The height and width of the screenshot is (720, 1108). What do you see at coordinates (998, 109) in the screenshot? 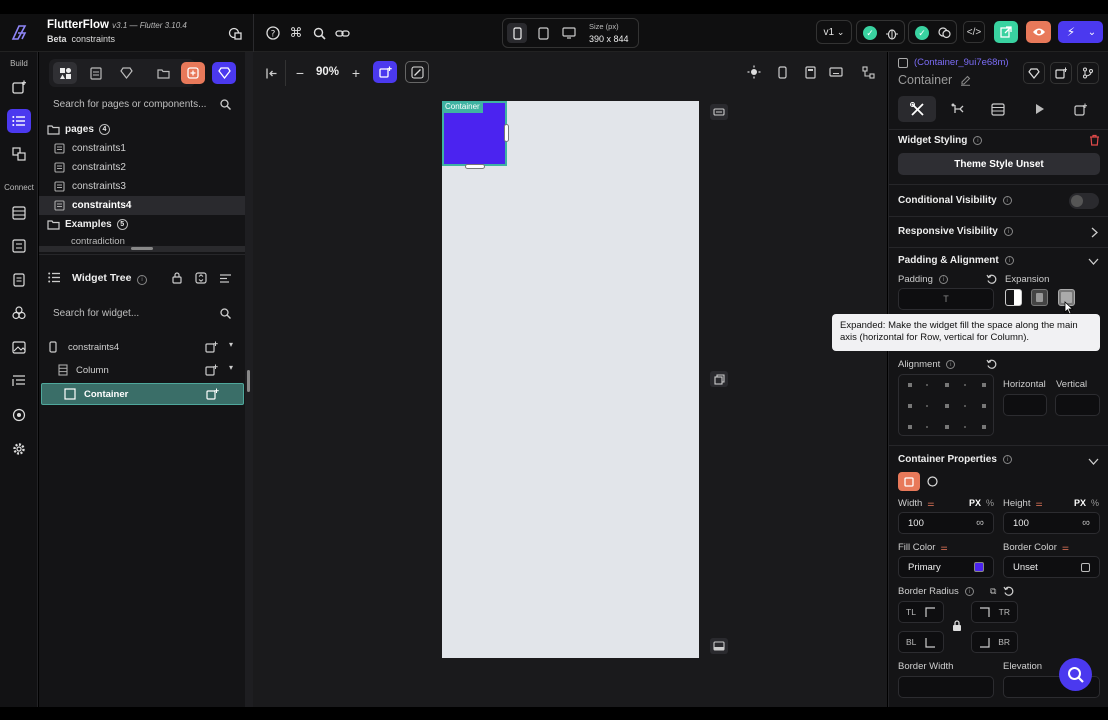
I see `tab-backend-icon` at bounding box center [998, 109].